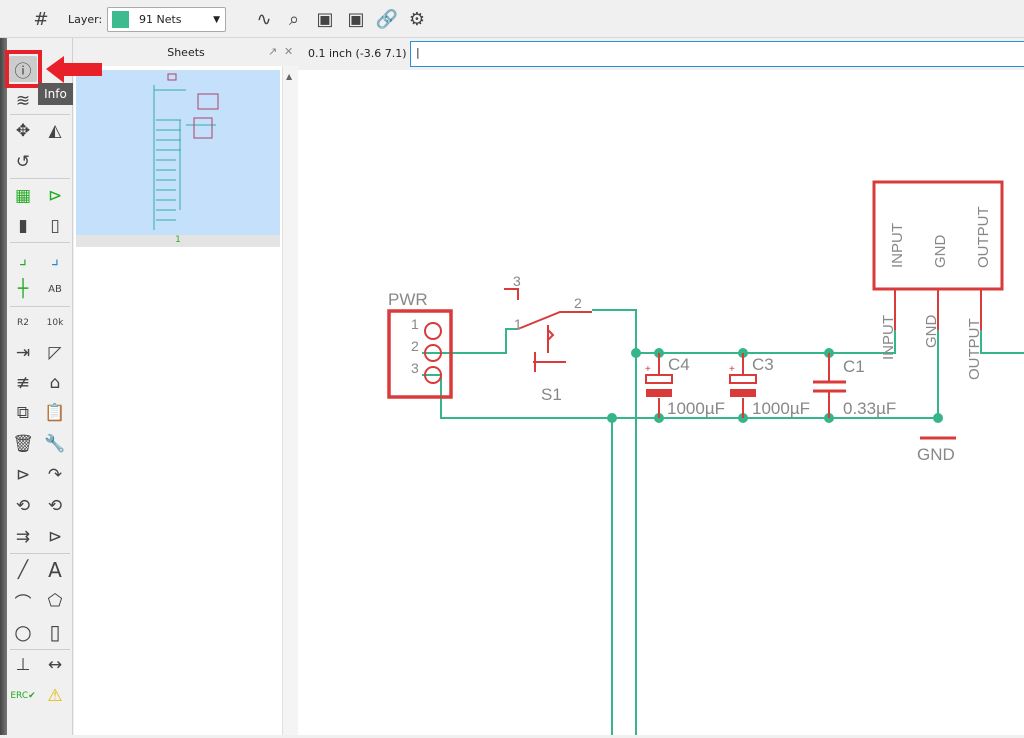 This screenshot has height=738, width=1024. Describe the element at coordinates (897, 245) in the screenshot. I see `regulator-pin-label: INPUT` at that location.